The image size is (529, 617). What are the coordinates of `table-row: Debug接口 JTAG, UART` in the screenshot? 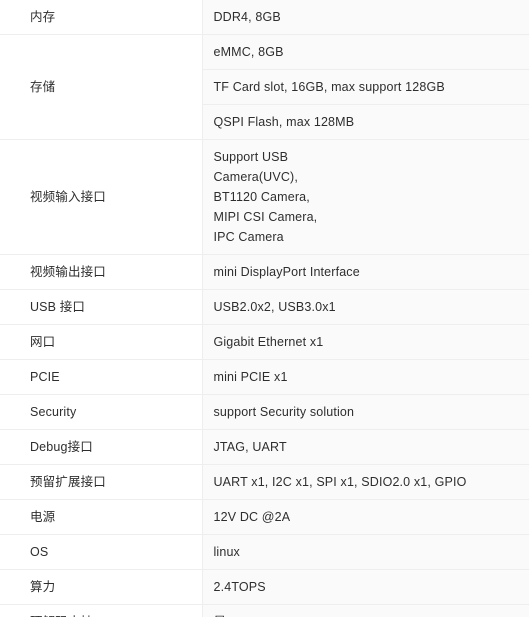 It's located at (264, 447).